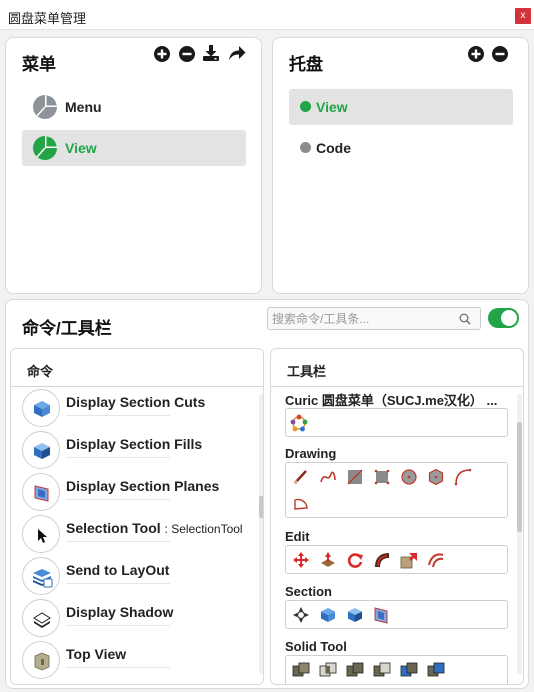  I want to click on section-cuts-icon, so click(328, 615).